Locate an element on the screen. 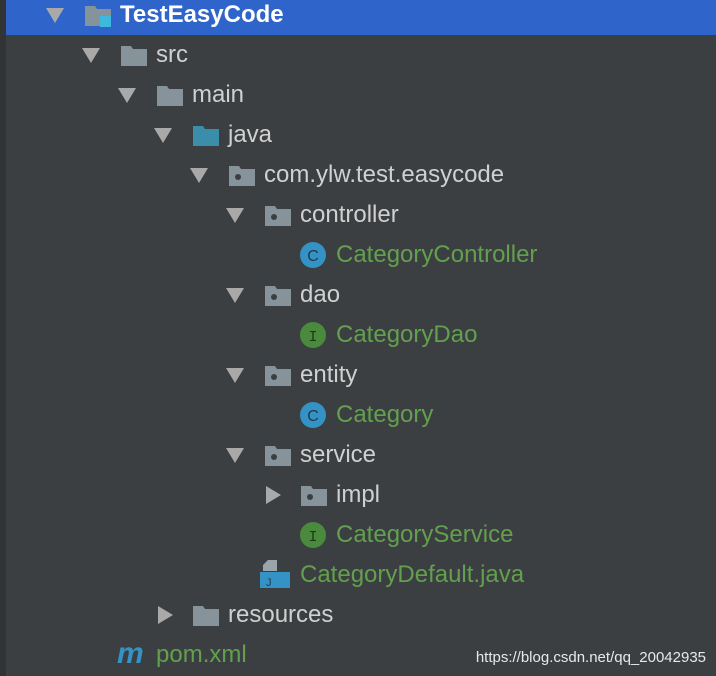 The image size is (716, 676). module-folder-icon is located at coordinates (98, 15).